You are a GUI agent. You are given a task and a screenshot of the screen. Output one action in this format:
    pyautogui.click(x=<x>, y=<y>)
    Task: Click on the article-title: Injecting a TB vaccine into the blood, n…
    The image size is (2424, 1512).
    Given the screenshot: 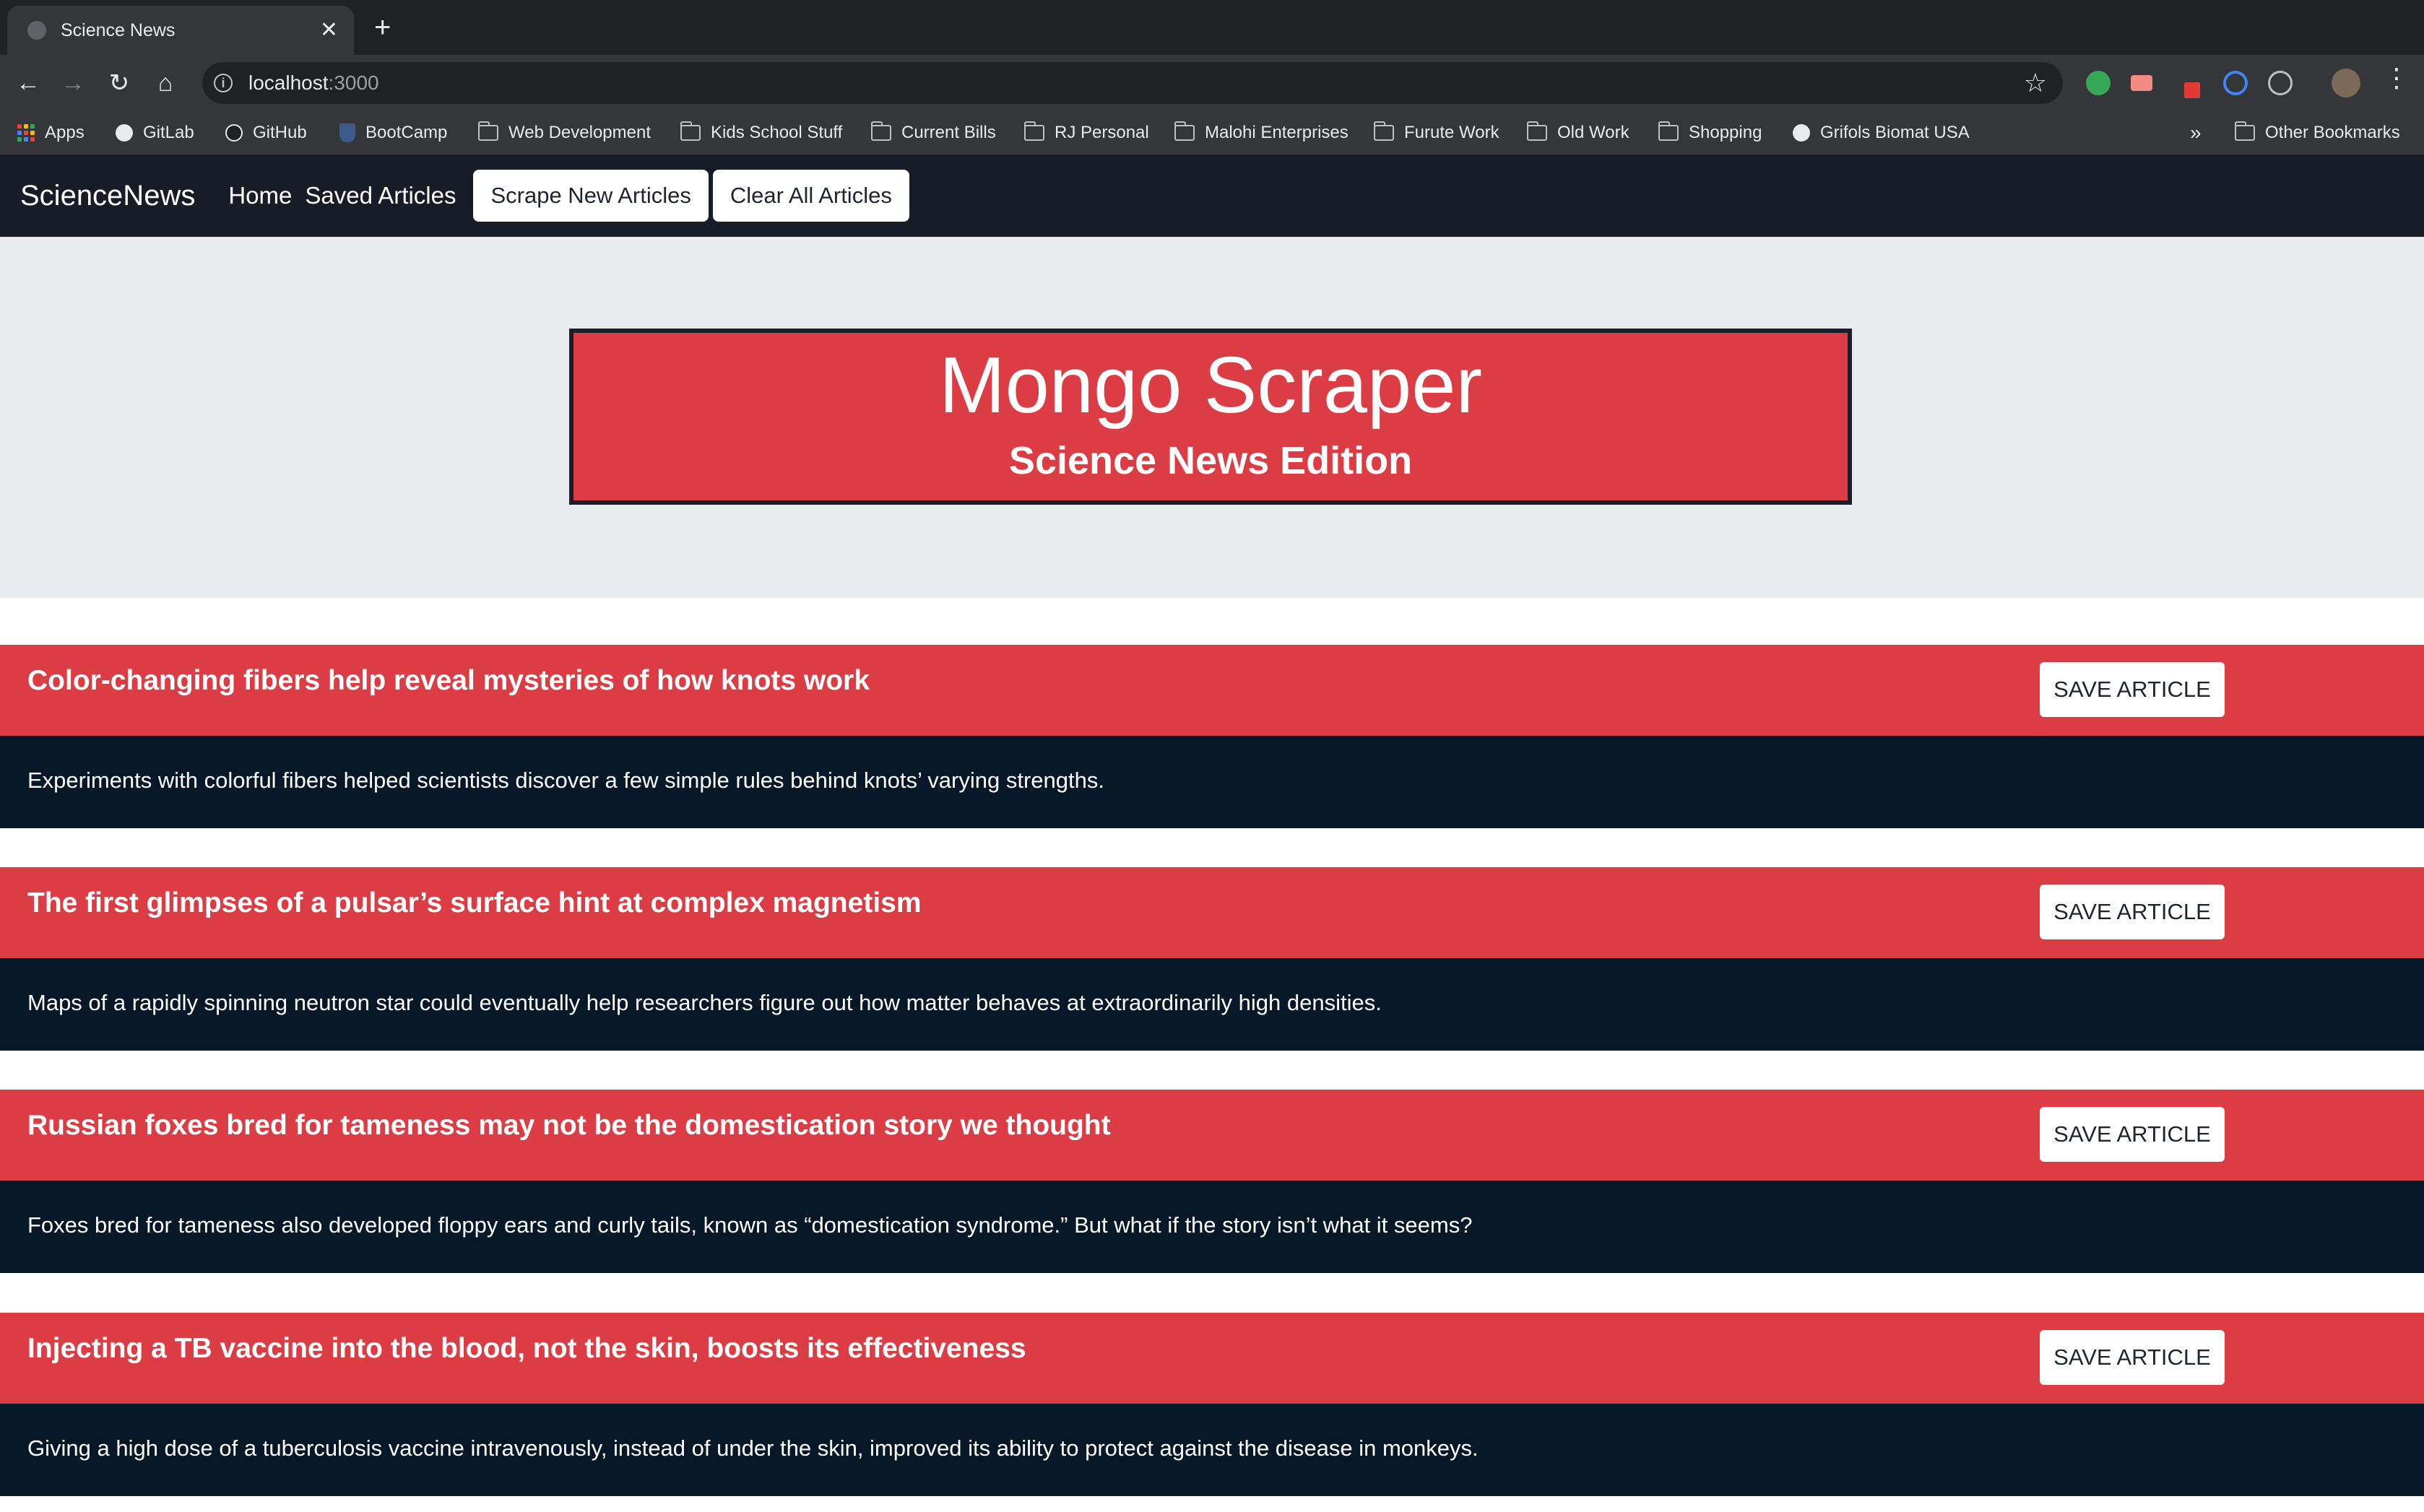 What is the action you would take?
    pyautogui.click(x=526, y=1349)
    